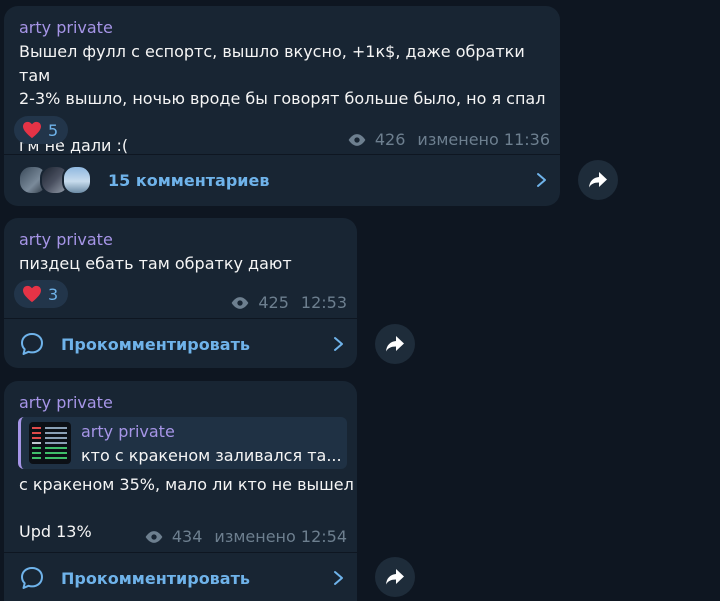 The image size is (720, 601). Describe the element at coordinates (273, 302) in the screenshot. I see `view-count: 425` at that location.